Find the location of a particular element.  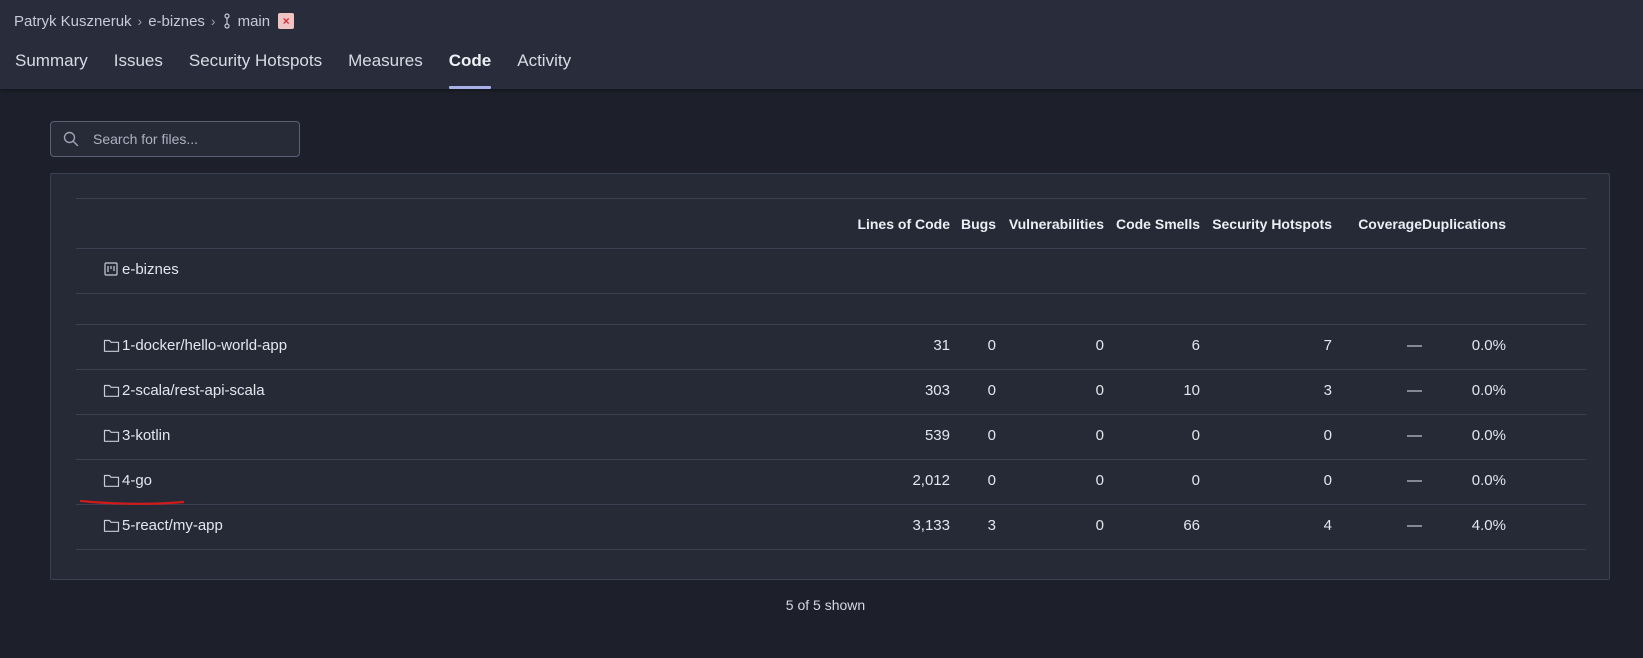

project-icon is located at coordinates (111, 269).